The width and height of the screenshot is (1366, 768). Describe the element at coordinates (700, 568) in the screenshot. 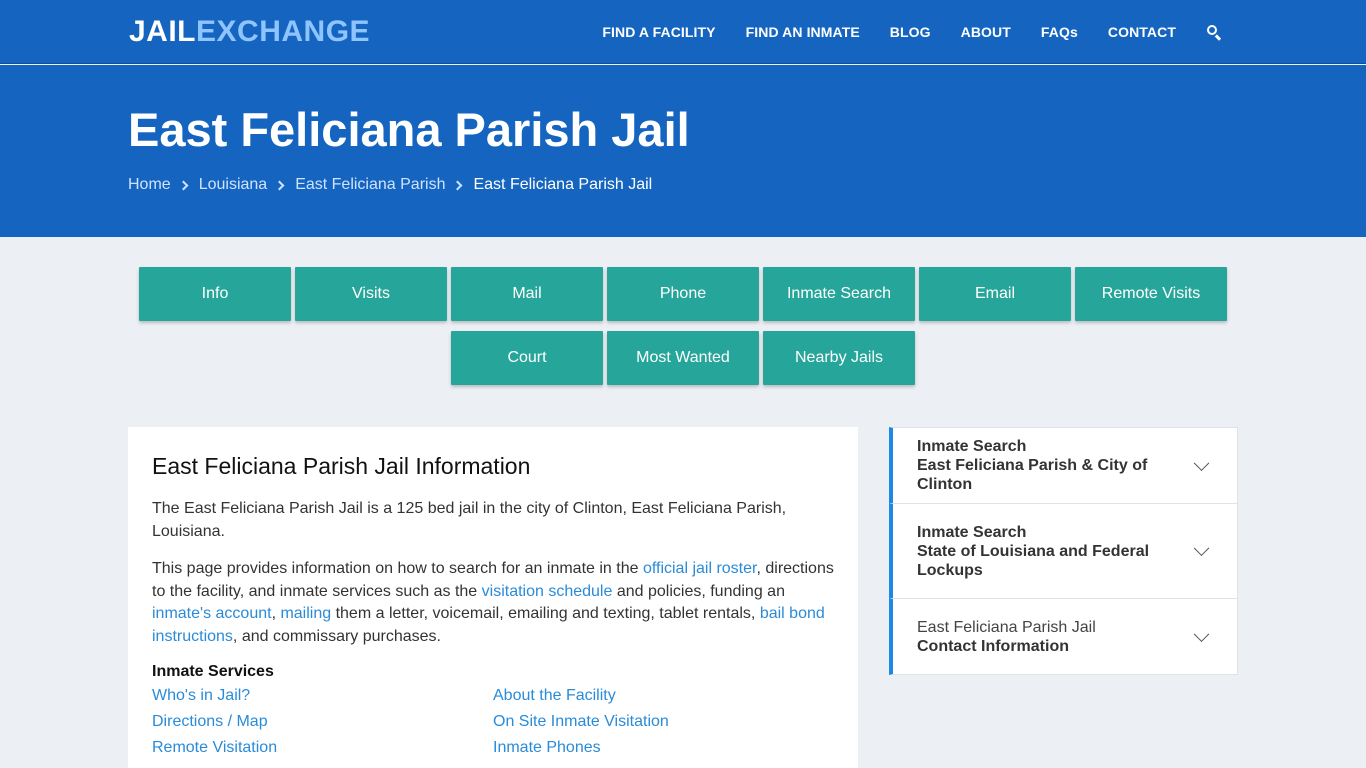

I see `jail-roster-link: official jail roster` at that location.